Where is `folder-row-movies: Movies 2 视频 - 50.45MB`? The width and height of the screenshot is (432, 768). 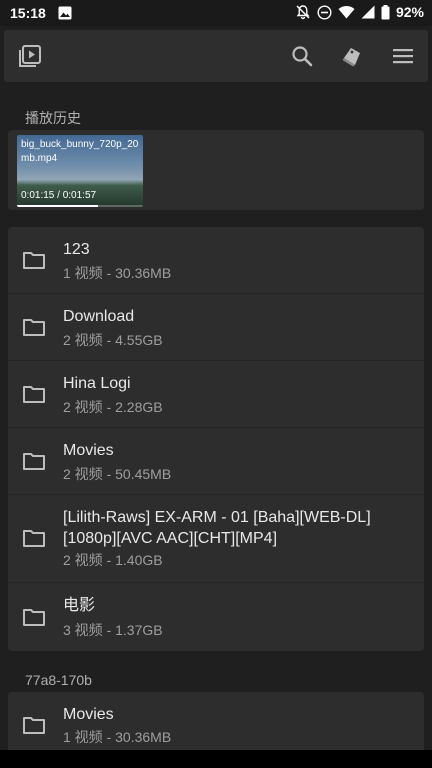
folder-row-movies: Movies 2 视频 - 50.45MB is located at coordinates (216, 461).